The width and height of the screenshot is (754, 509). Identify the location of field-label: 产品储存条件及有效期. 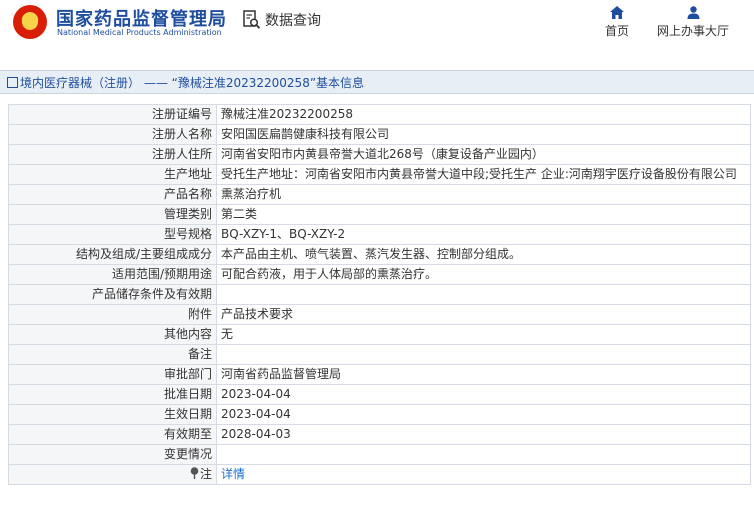
(112, 294).